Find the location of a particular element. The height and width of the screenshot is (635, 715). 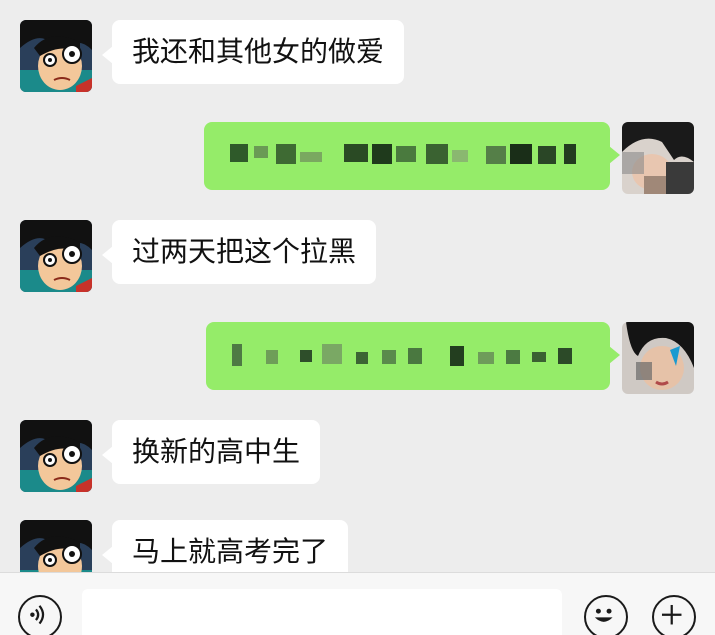

message-bubble-incoming: 我还和其他女的做爱 is located at coordinates (253, 52).